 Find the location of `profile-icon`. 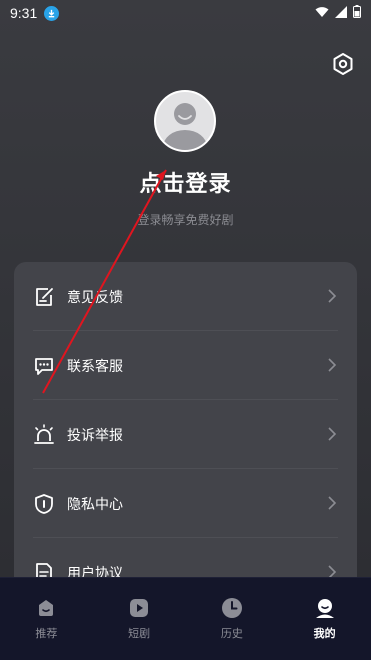

profile-icon is located at coordinates (324, 608).